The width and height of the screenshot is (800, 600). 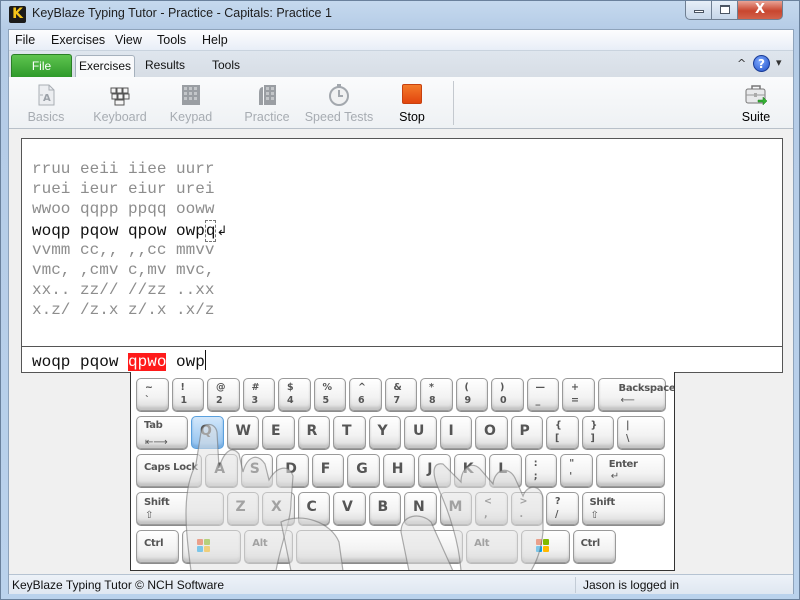 I want to click on key-base-label: \, so click(x=628, y=438).